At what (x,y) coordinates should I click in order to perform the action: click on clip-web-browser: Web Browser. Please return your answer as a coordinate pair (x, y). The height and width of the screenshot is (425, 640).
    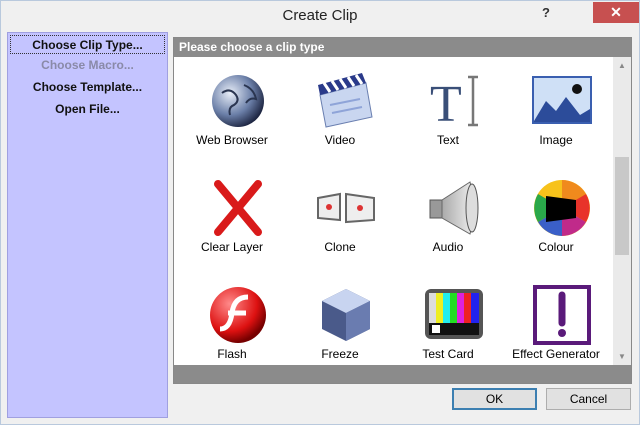
    Looking at the image, I should click on (232, 113).